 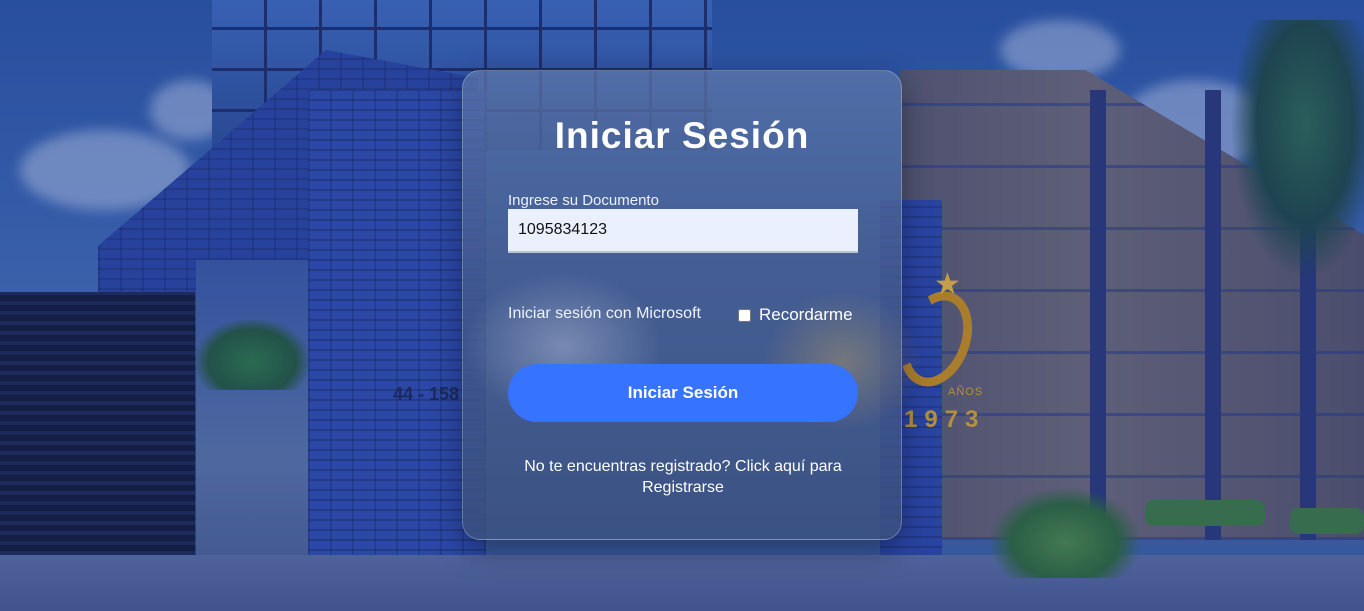 I want to click on remember-checkbox, so click(x=744, y=315).